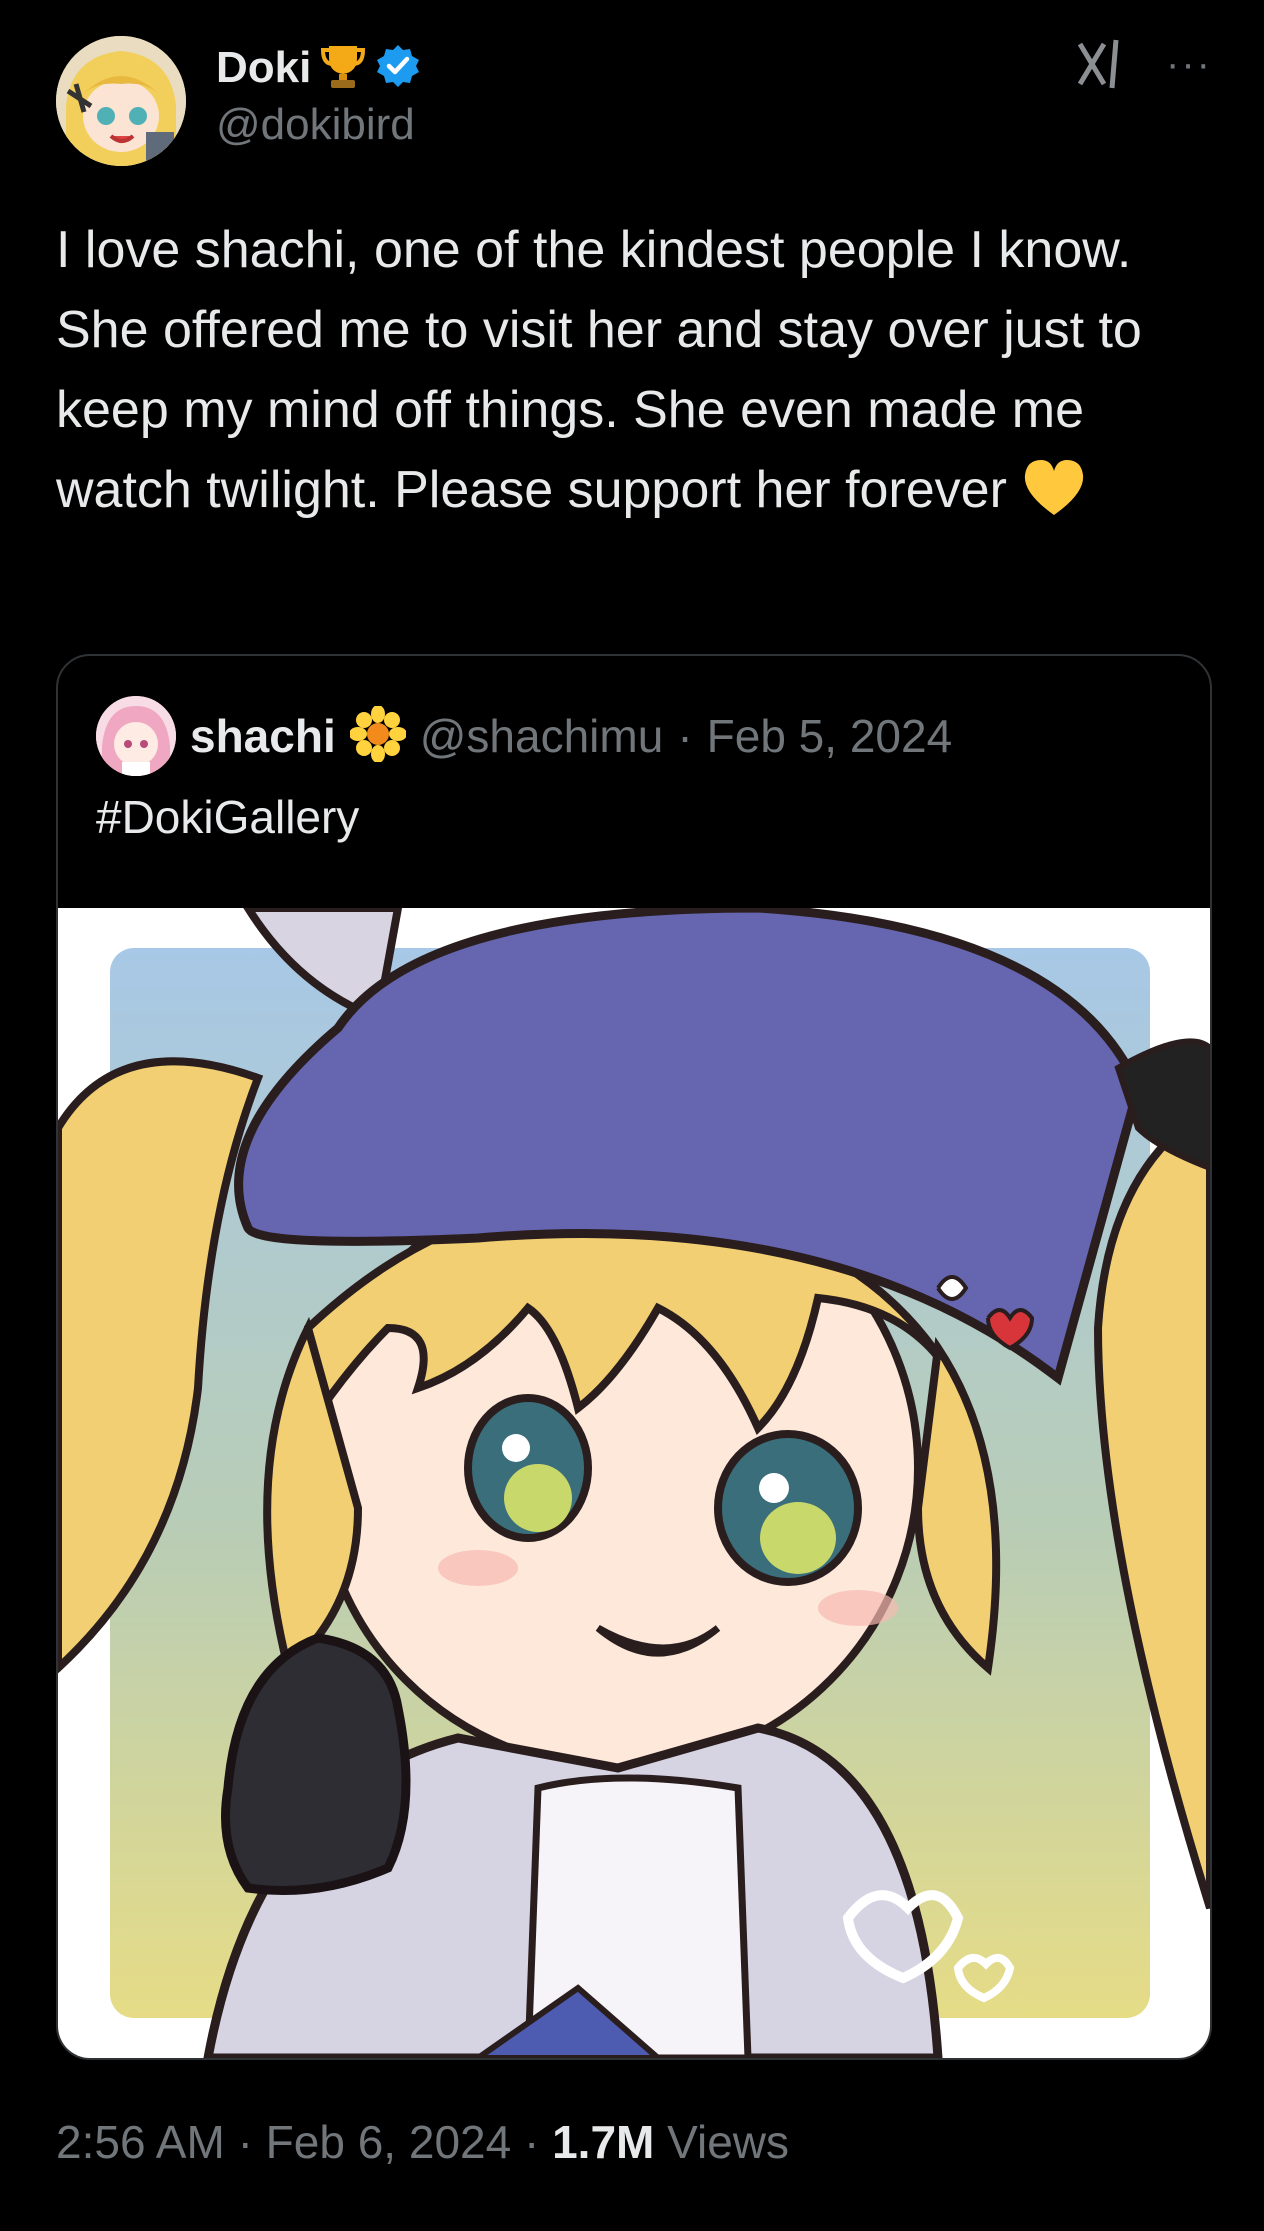  I want to click on quoted-tweet-header: shachi @shachimu · Feb 5, 2024, so click(524, 736).